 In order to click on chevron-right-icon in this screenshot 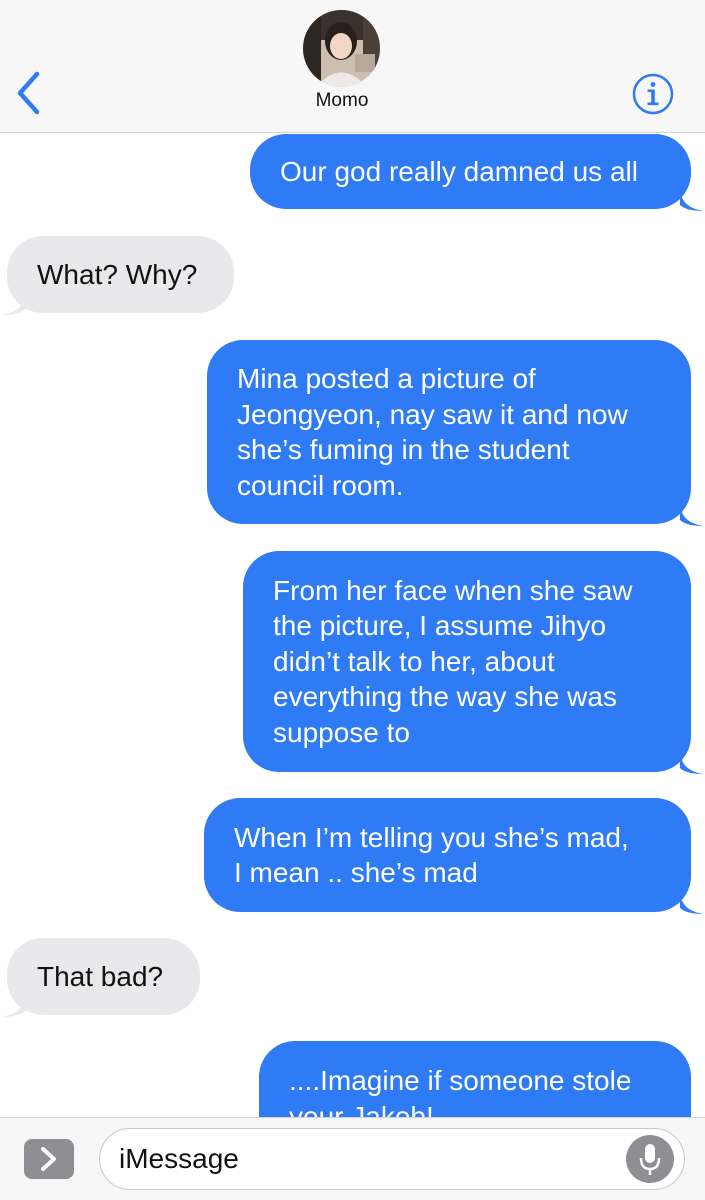, I will do `click(48, 1159)`.